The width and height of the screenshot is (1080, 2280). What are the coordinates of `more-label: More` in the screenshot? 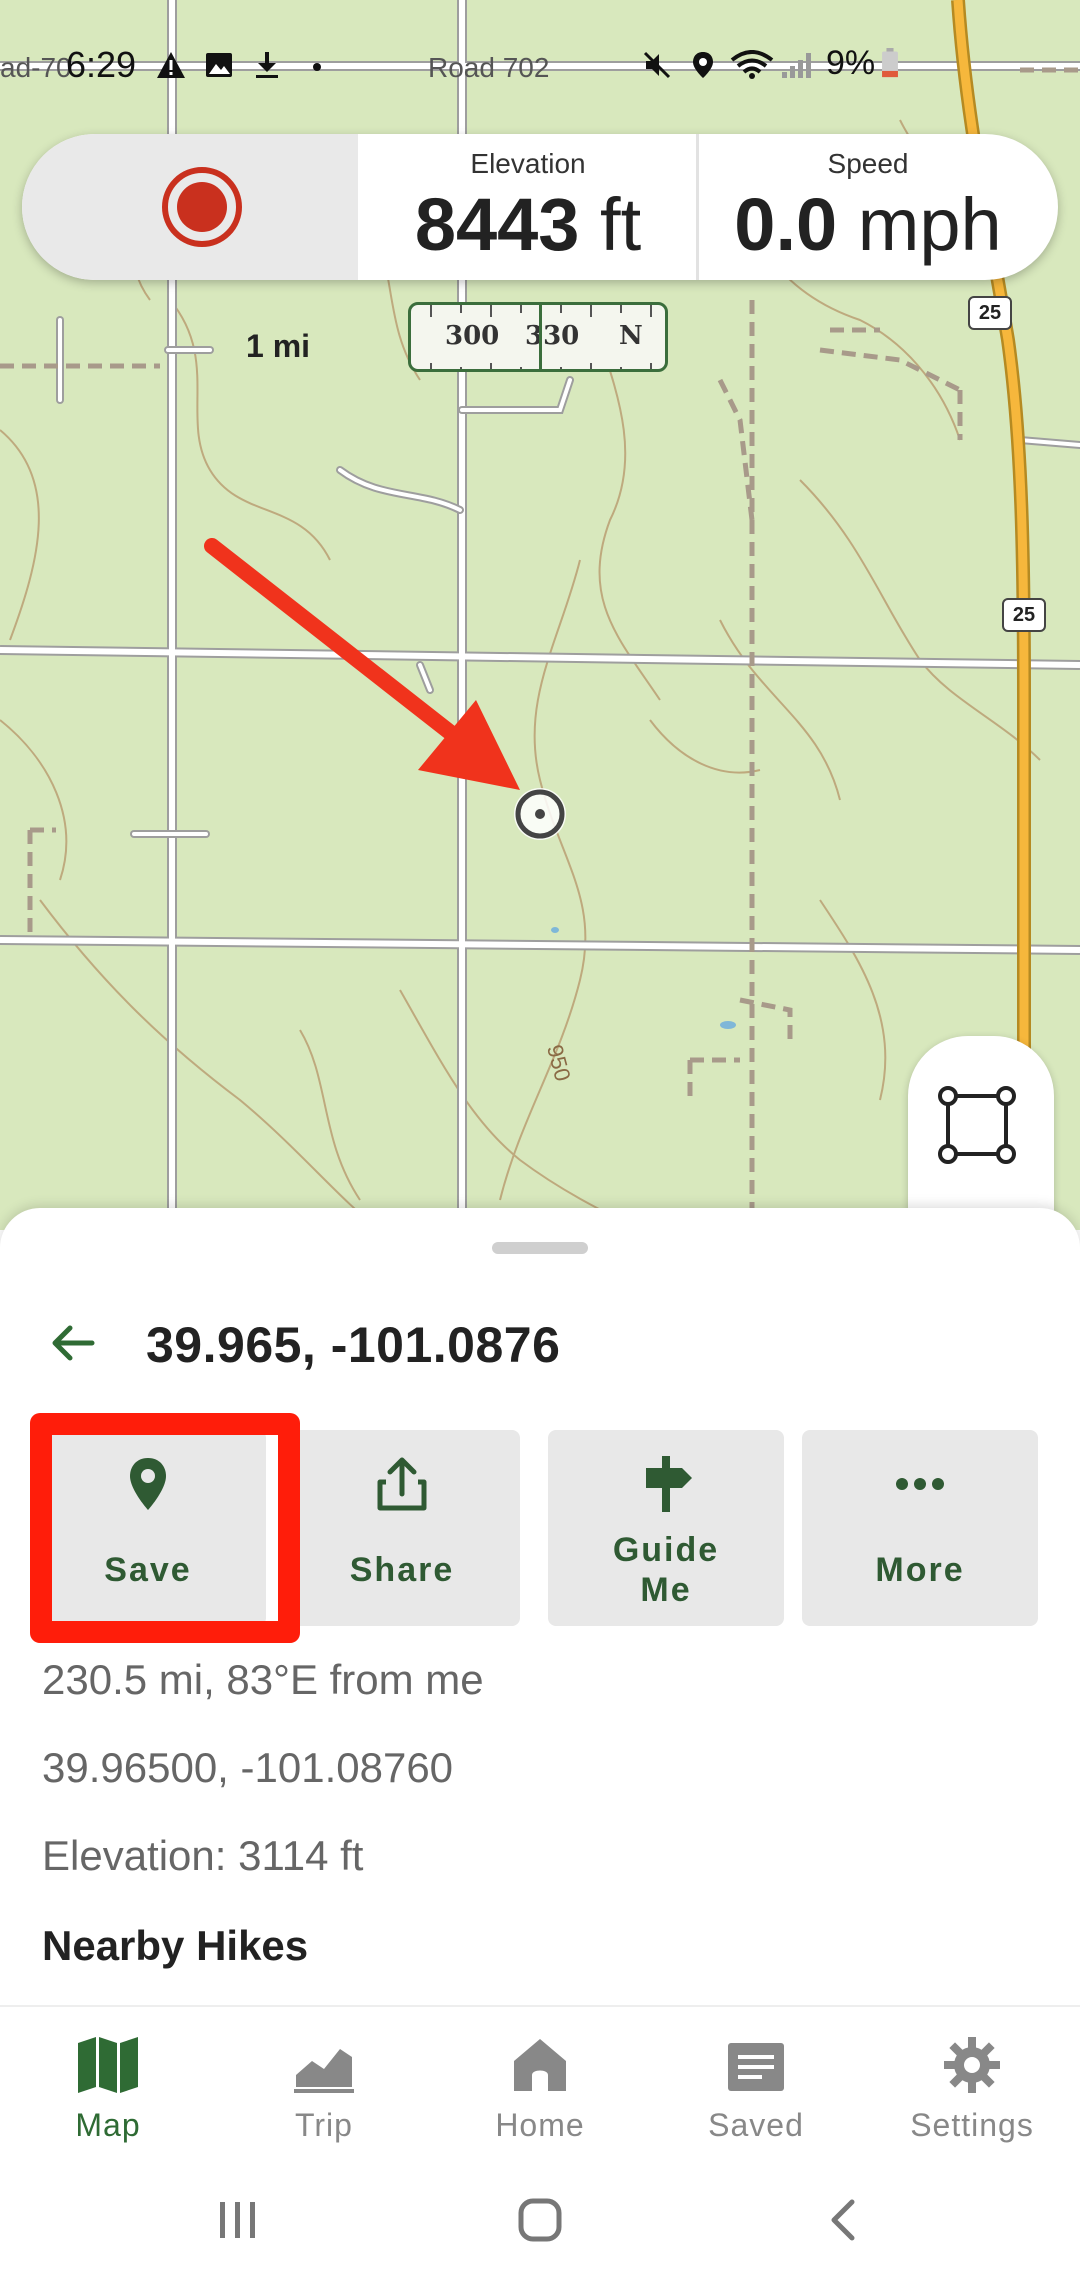 It's located at (920, 1570).